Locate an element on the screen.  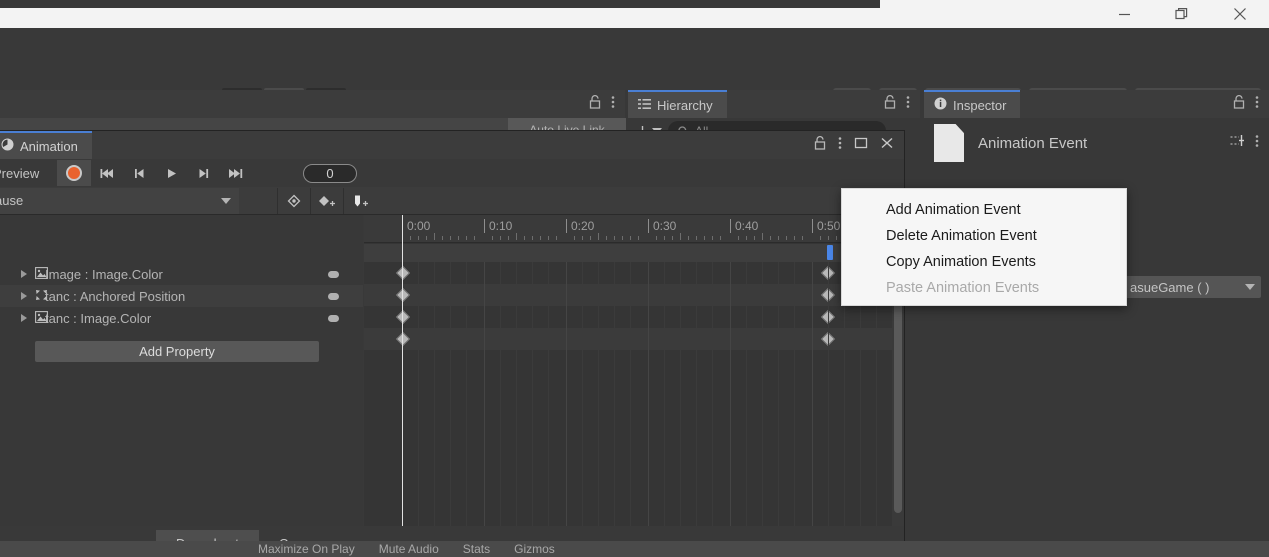
record-button is located at coordinates (74, 173).